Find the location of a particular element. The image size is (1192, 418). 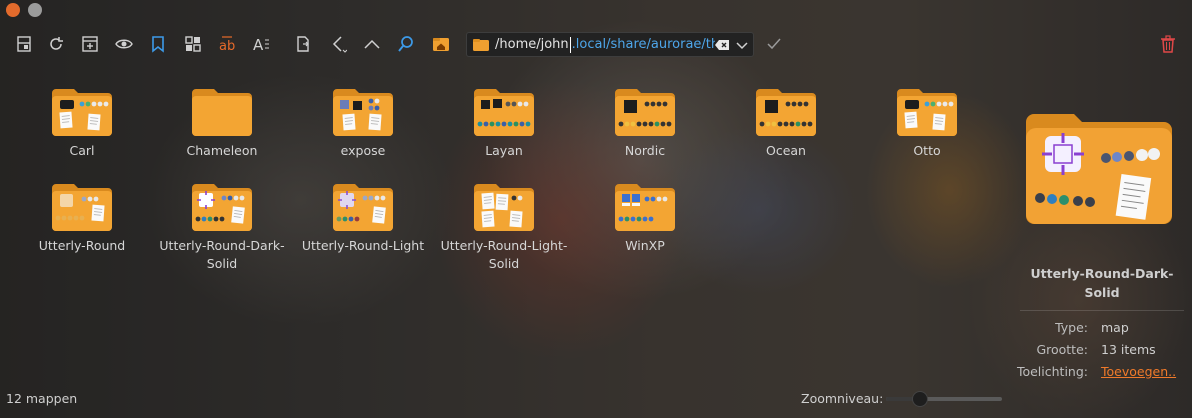

reload-icon is located at coordinates (56, 43).